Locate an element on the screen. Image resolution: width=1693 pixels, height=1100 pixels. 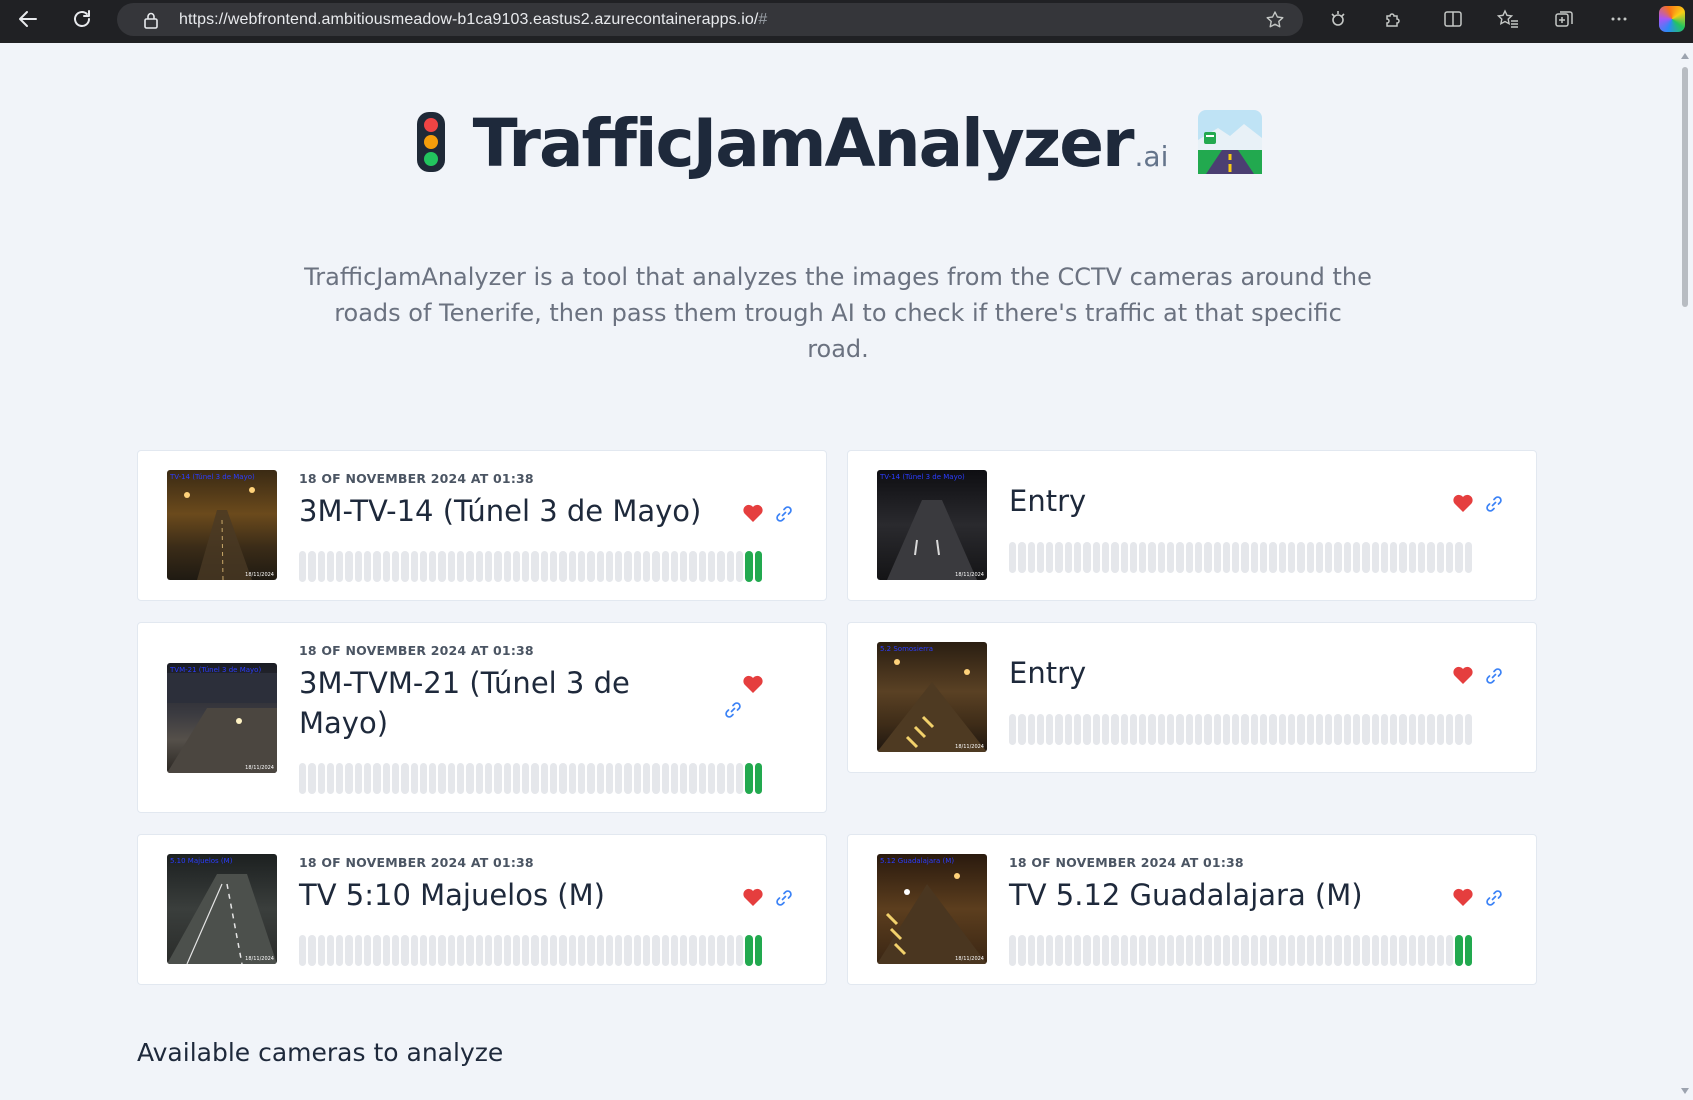
camera-card: TV-14 (Túnel 3 de Mayo) 18/11/2024 Entry is located at coordinates (1192, 525).